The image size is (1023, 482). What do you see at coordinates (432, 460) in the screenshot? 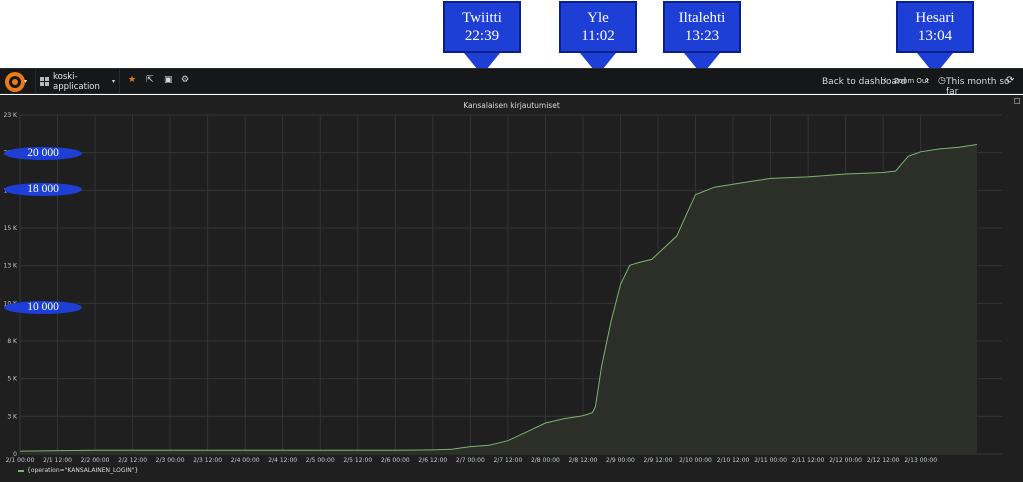
I see `x-tick-label: 2/6 12:00` at bounding box center [432, 460].